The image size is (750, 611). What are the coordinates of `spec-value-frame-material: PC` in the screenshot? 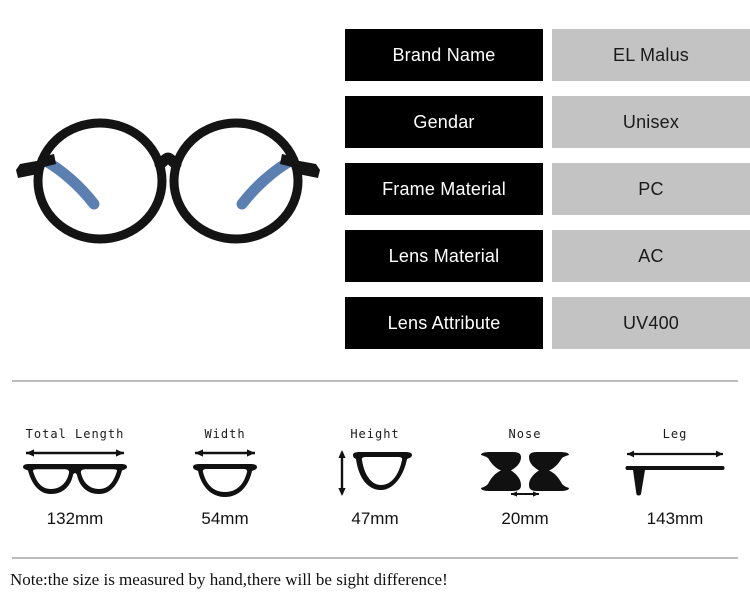 It's located at (651, 189).